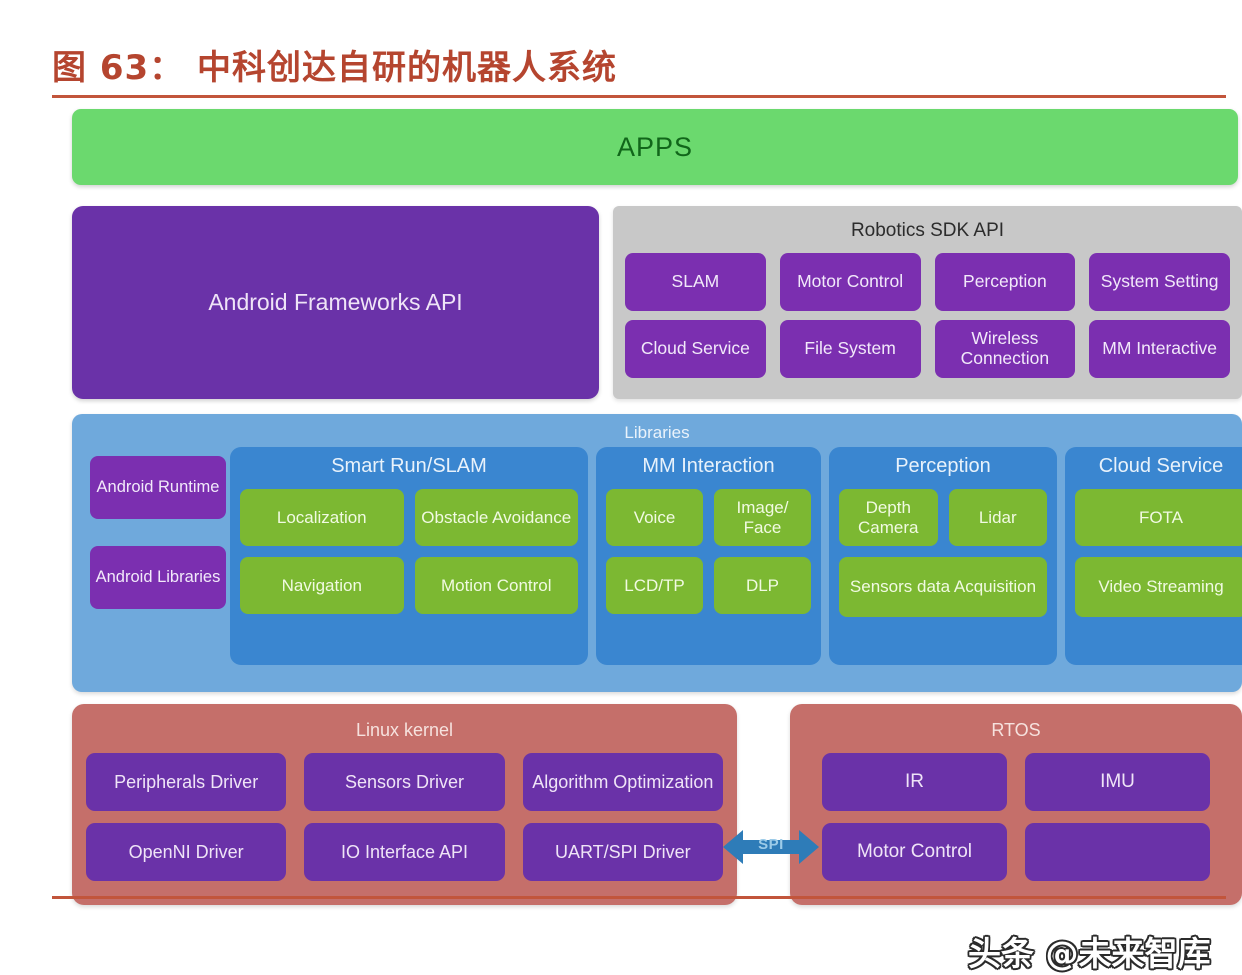 This screenshot has width=1242, height=975. I want to click on lib-chip-image-face: Image/ Face, so click(762, 517).